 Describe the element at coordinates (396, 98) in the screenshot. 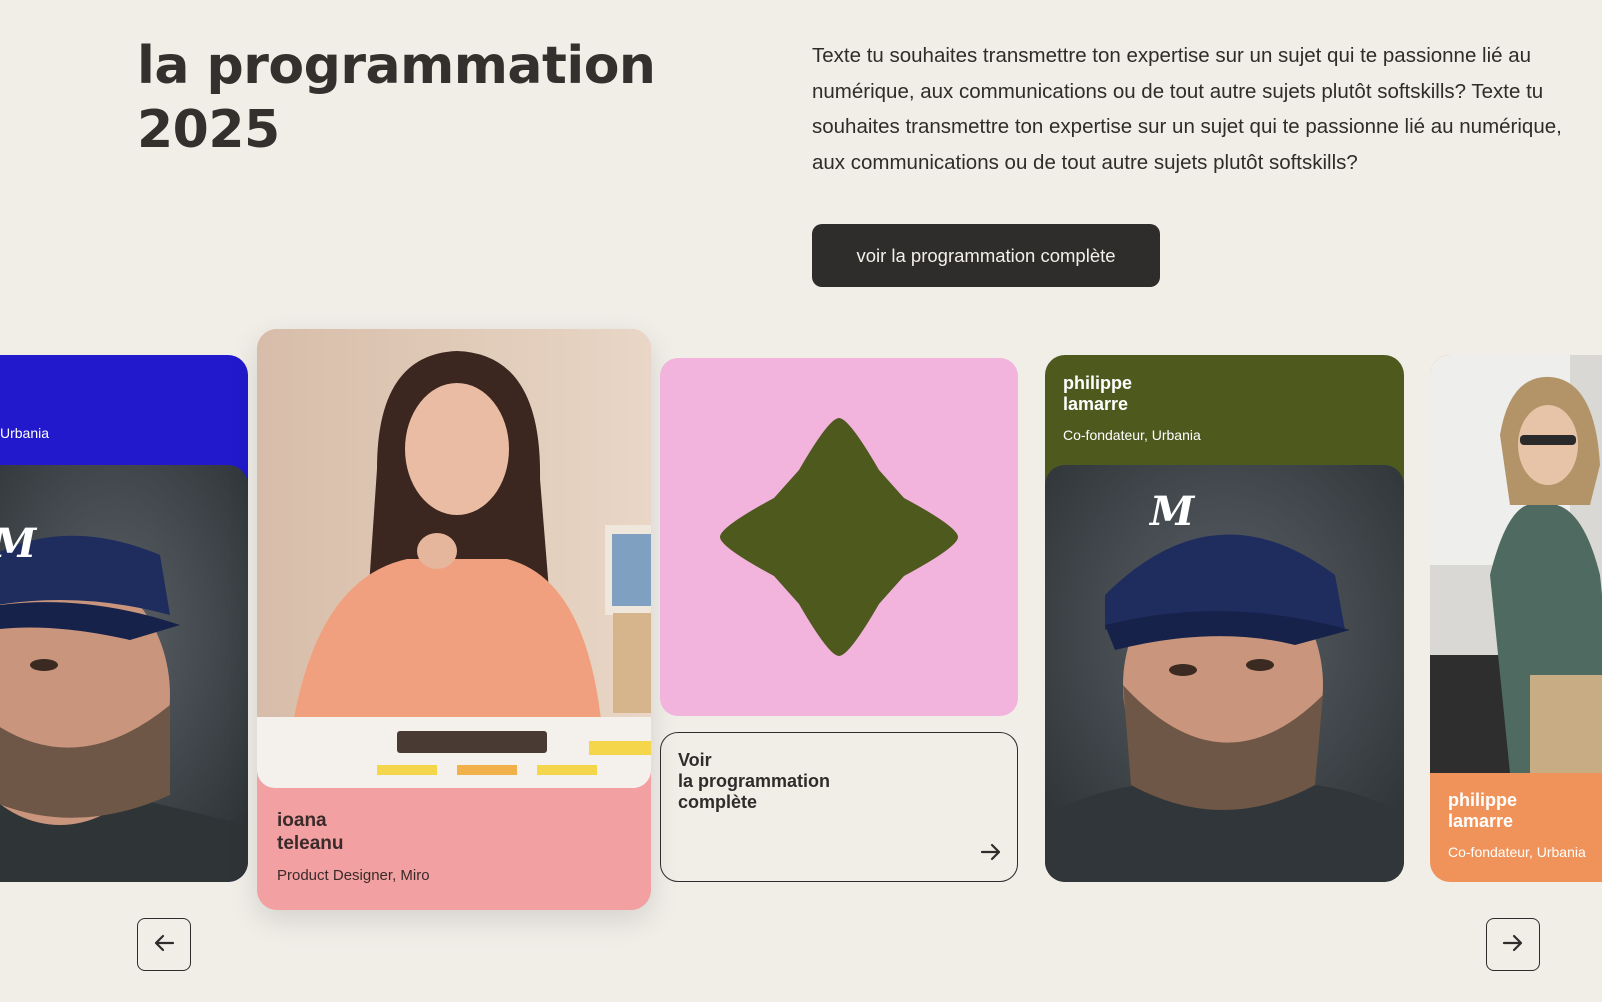

I see `page-title: la programmation 2025` at that location.